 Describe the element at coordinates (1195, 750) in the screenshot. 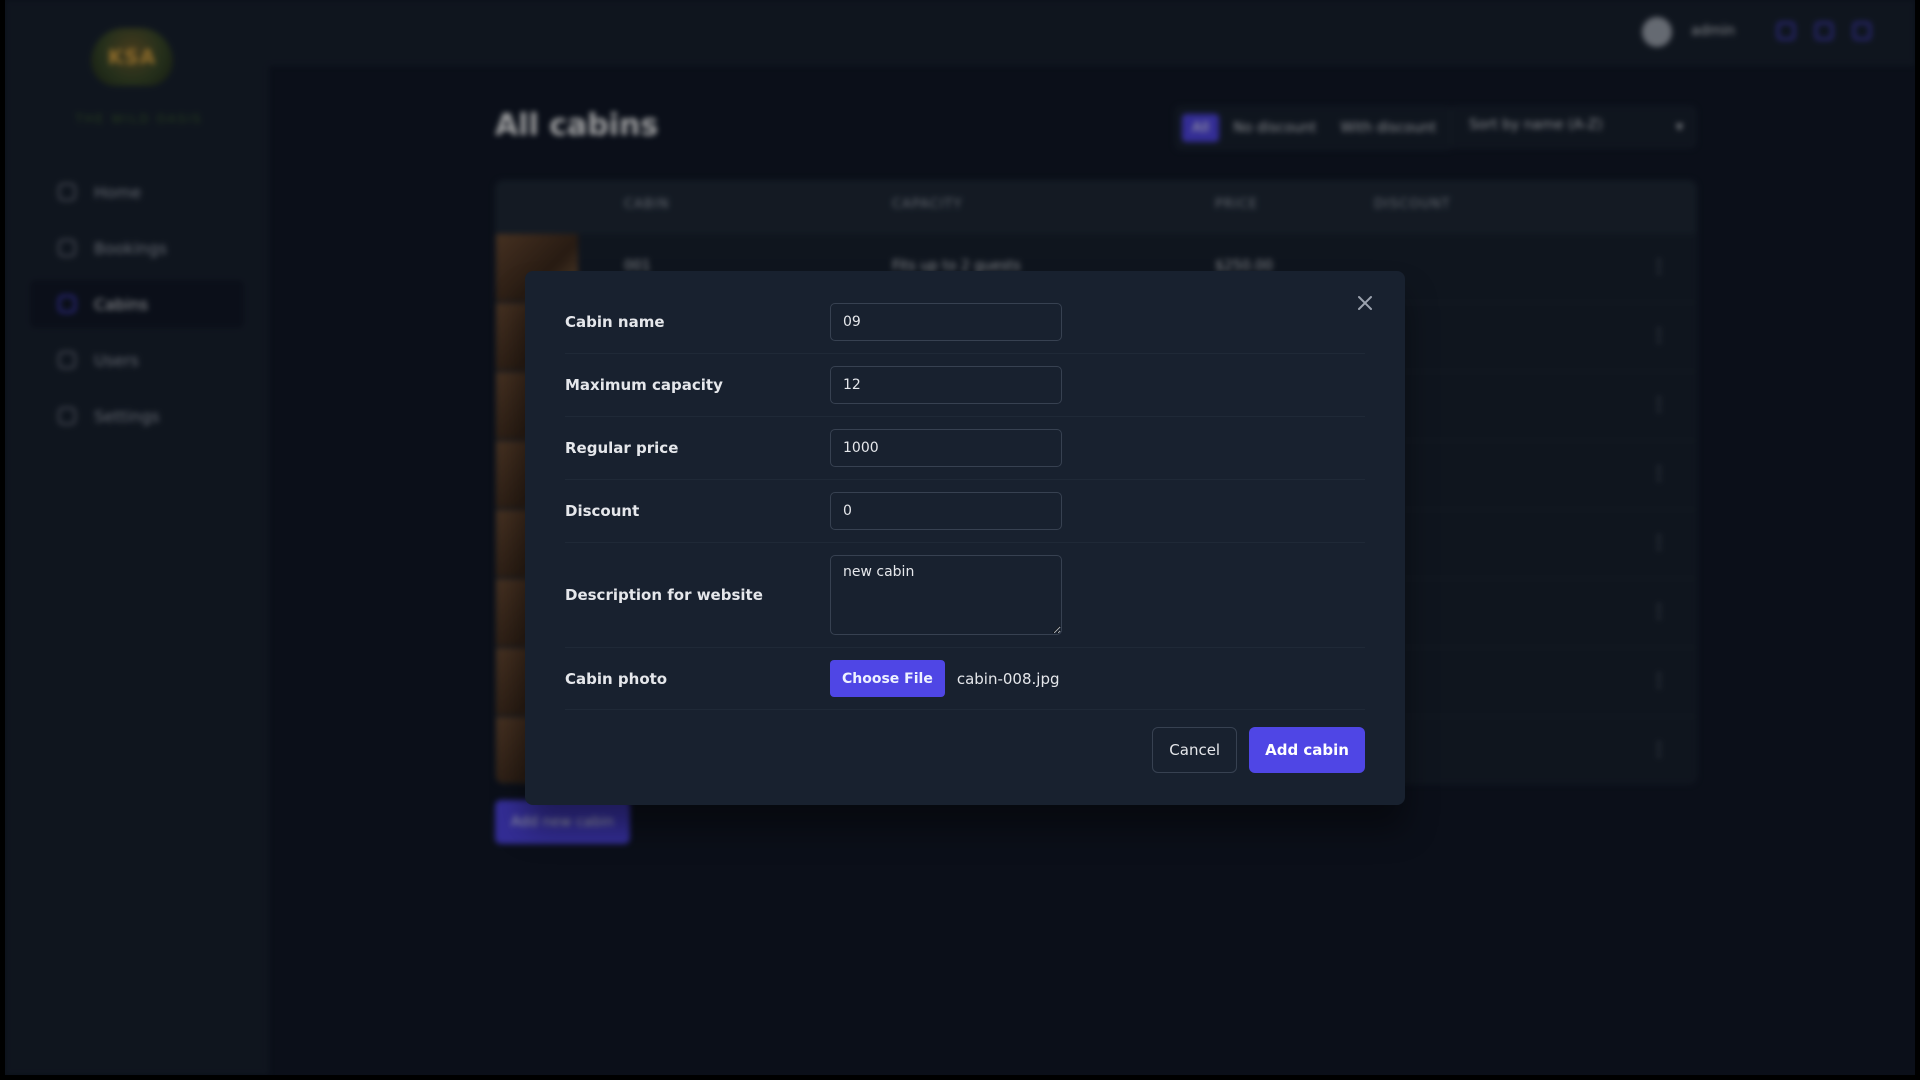

I see `cancel-button: Cancel` at that location.